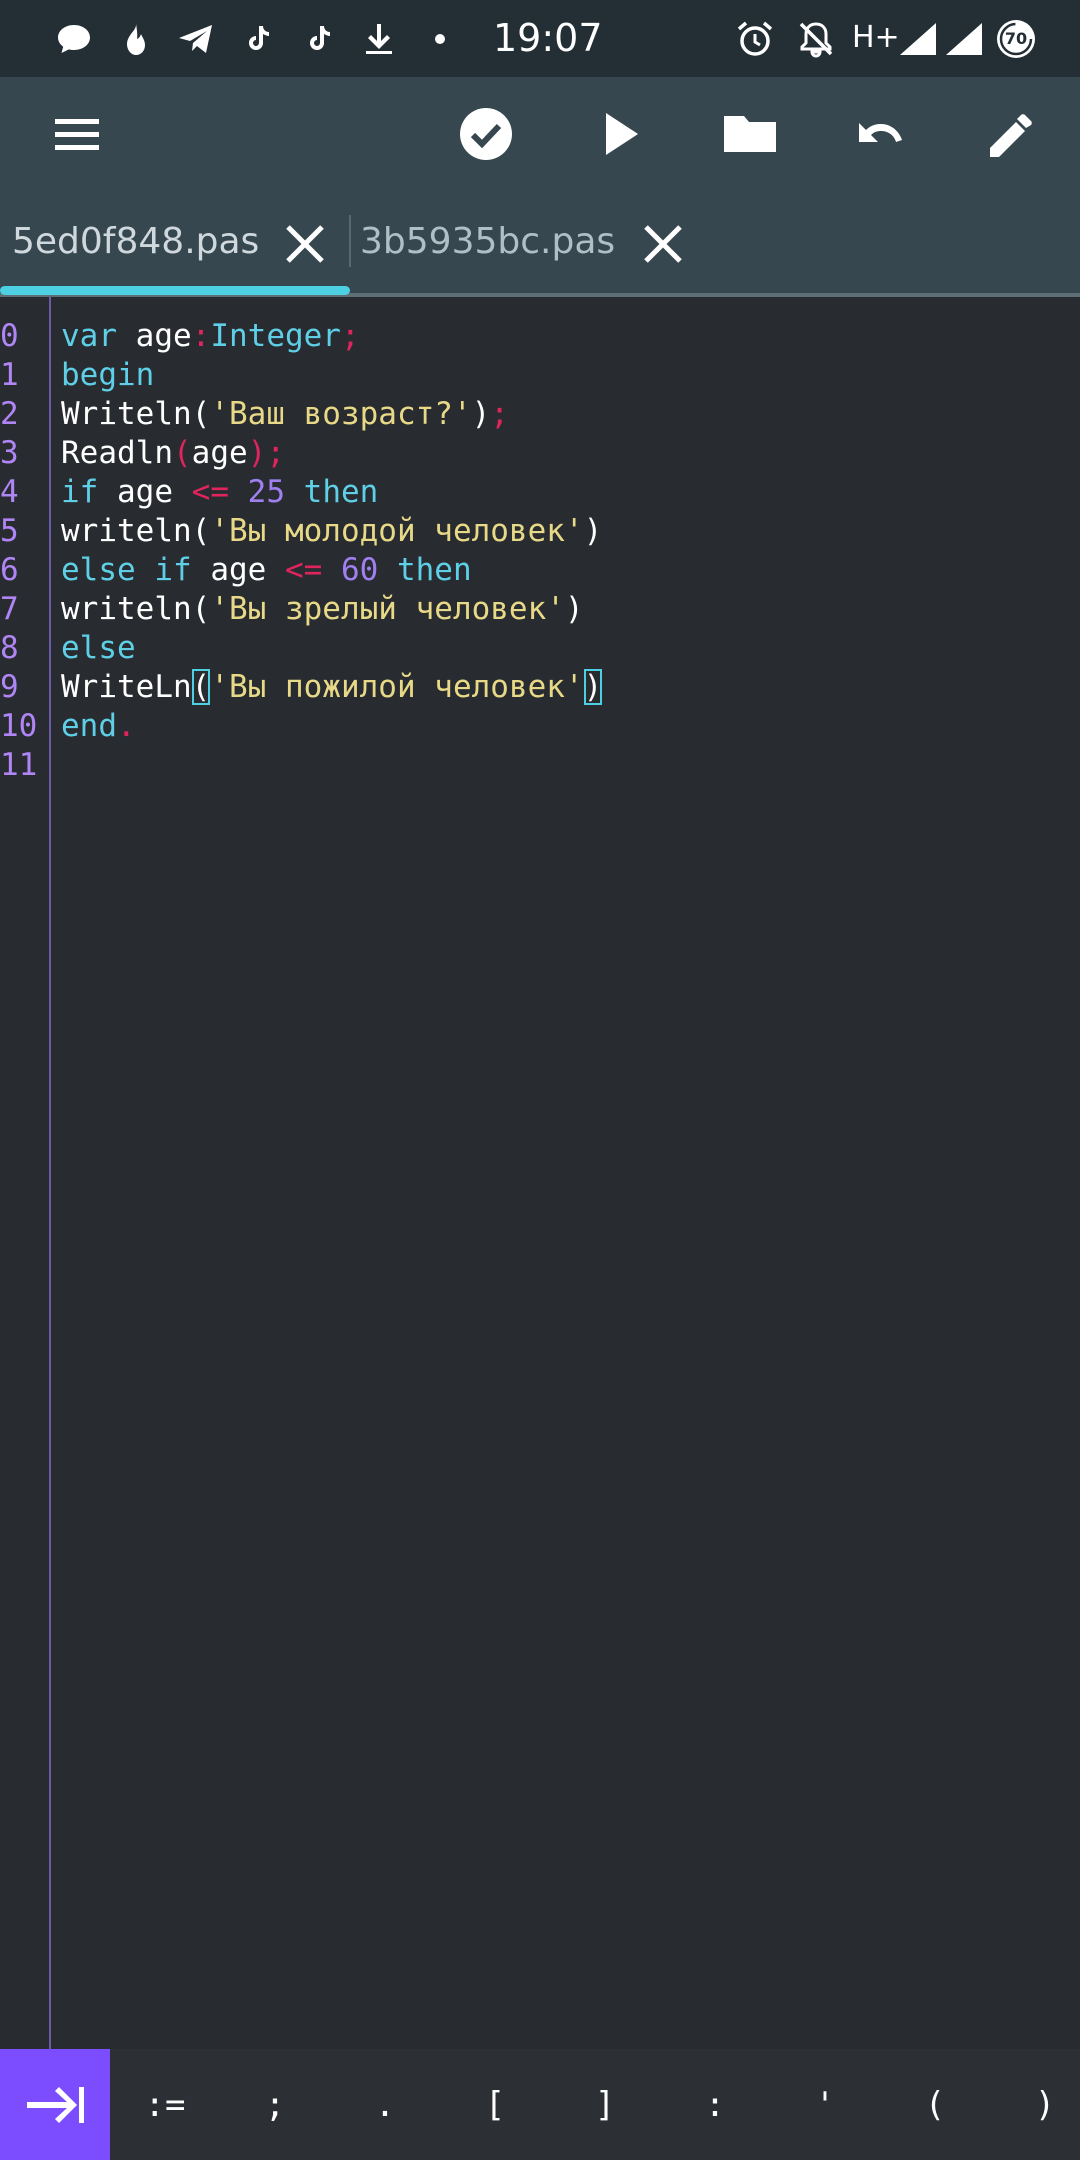 This screenshot has width=1080, height=2160. Describe the element at coordinates (275, 336) in the screenshot. I see `code-token: Integer` at that location.